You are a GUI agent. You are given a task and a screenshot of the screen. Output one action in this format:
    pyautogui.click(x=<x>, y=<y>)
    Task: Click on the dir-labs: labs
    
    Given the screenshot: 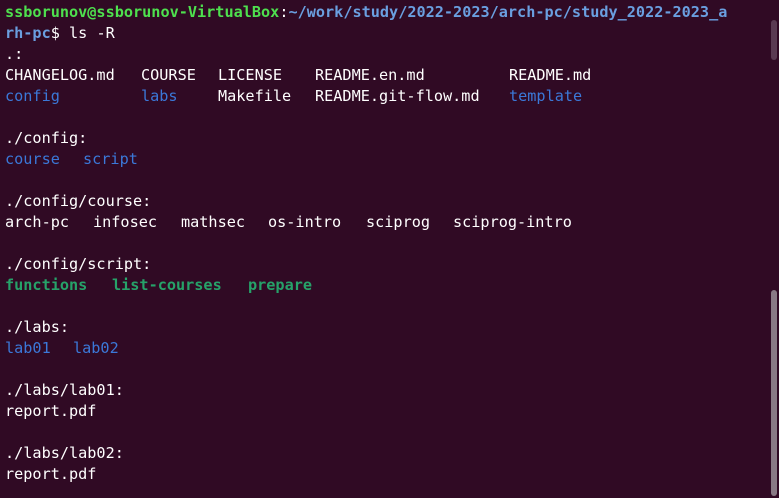 What is the action you would take?
    pyautogui.click(x=159, y=96)
    